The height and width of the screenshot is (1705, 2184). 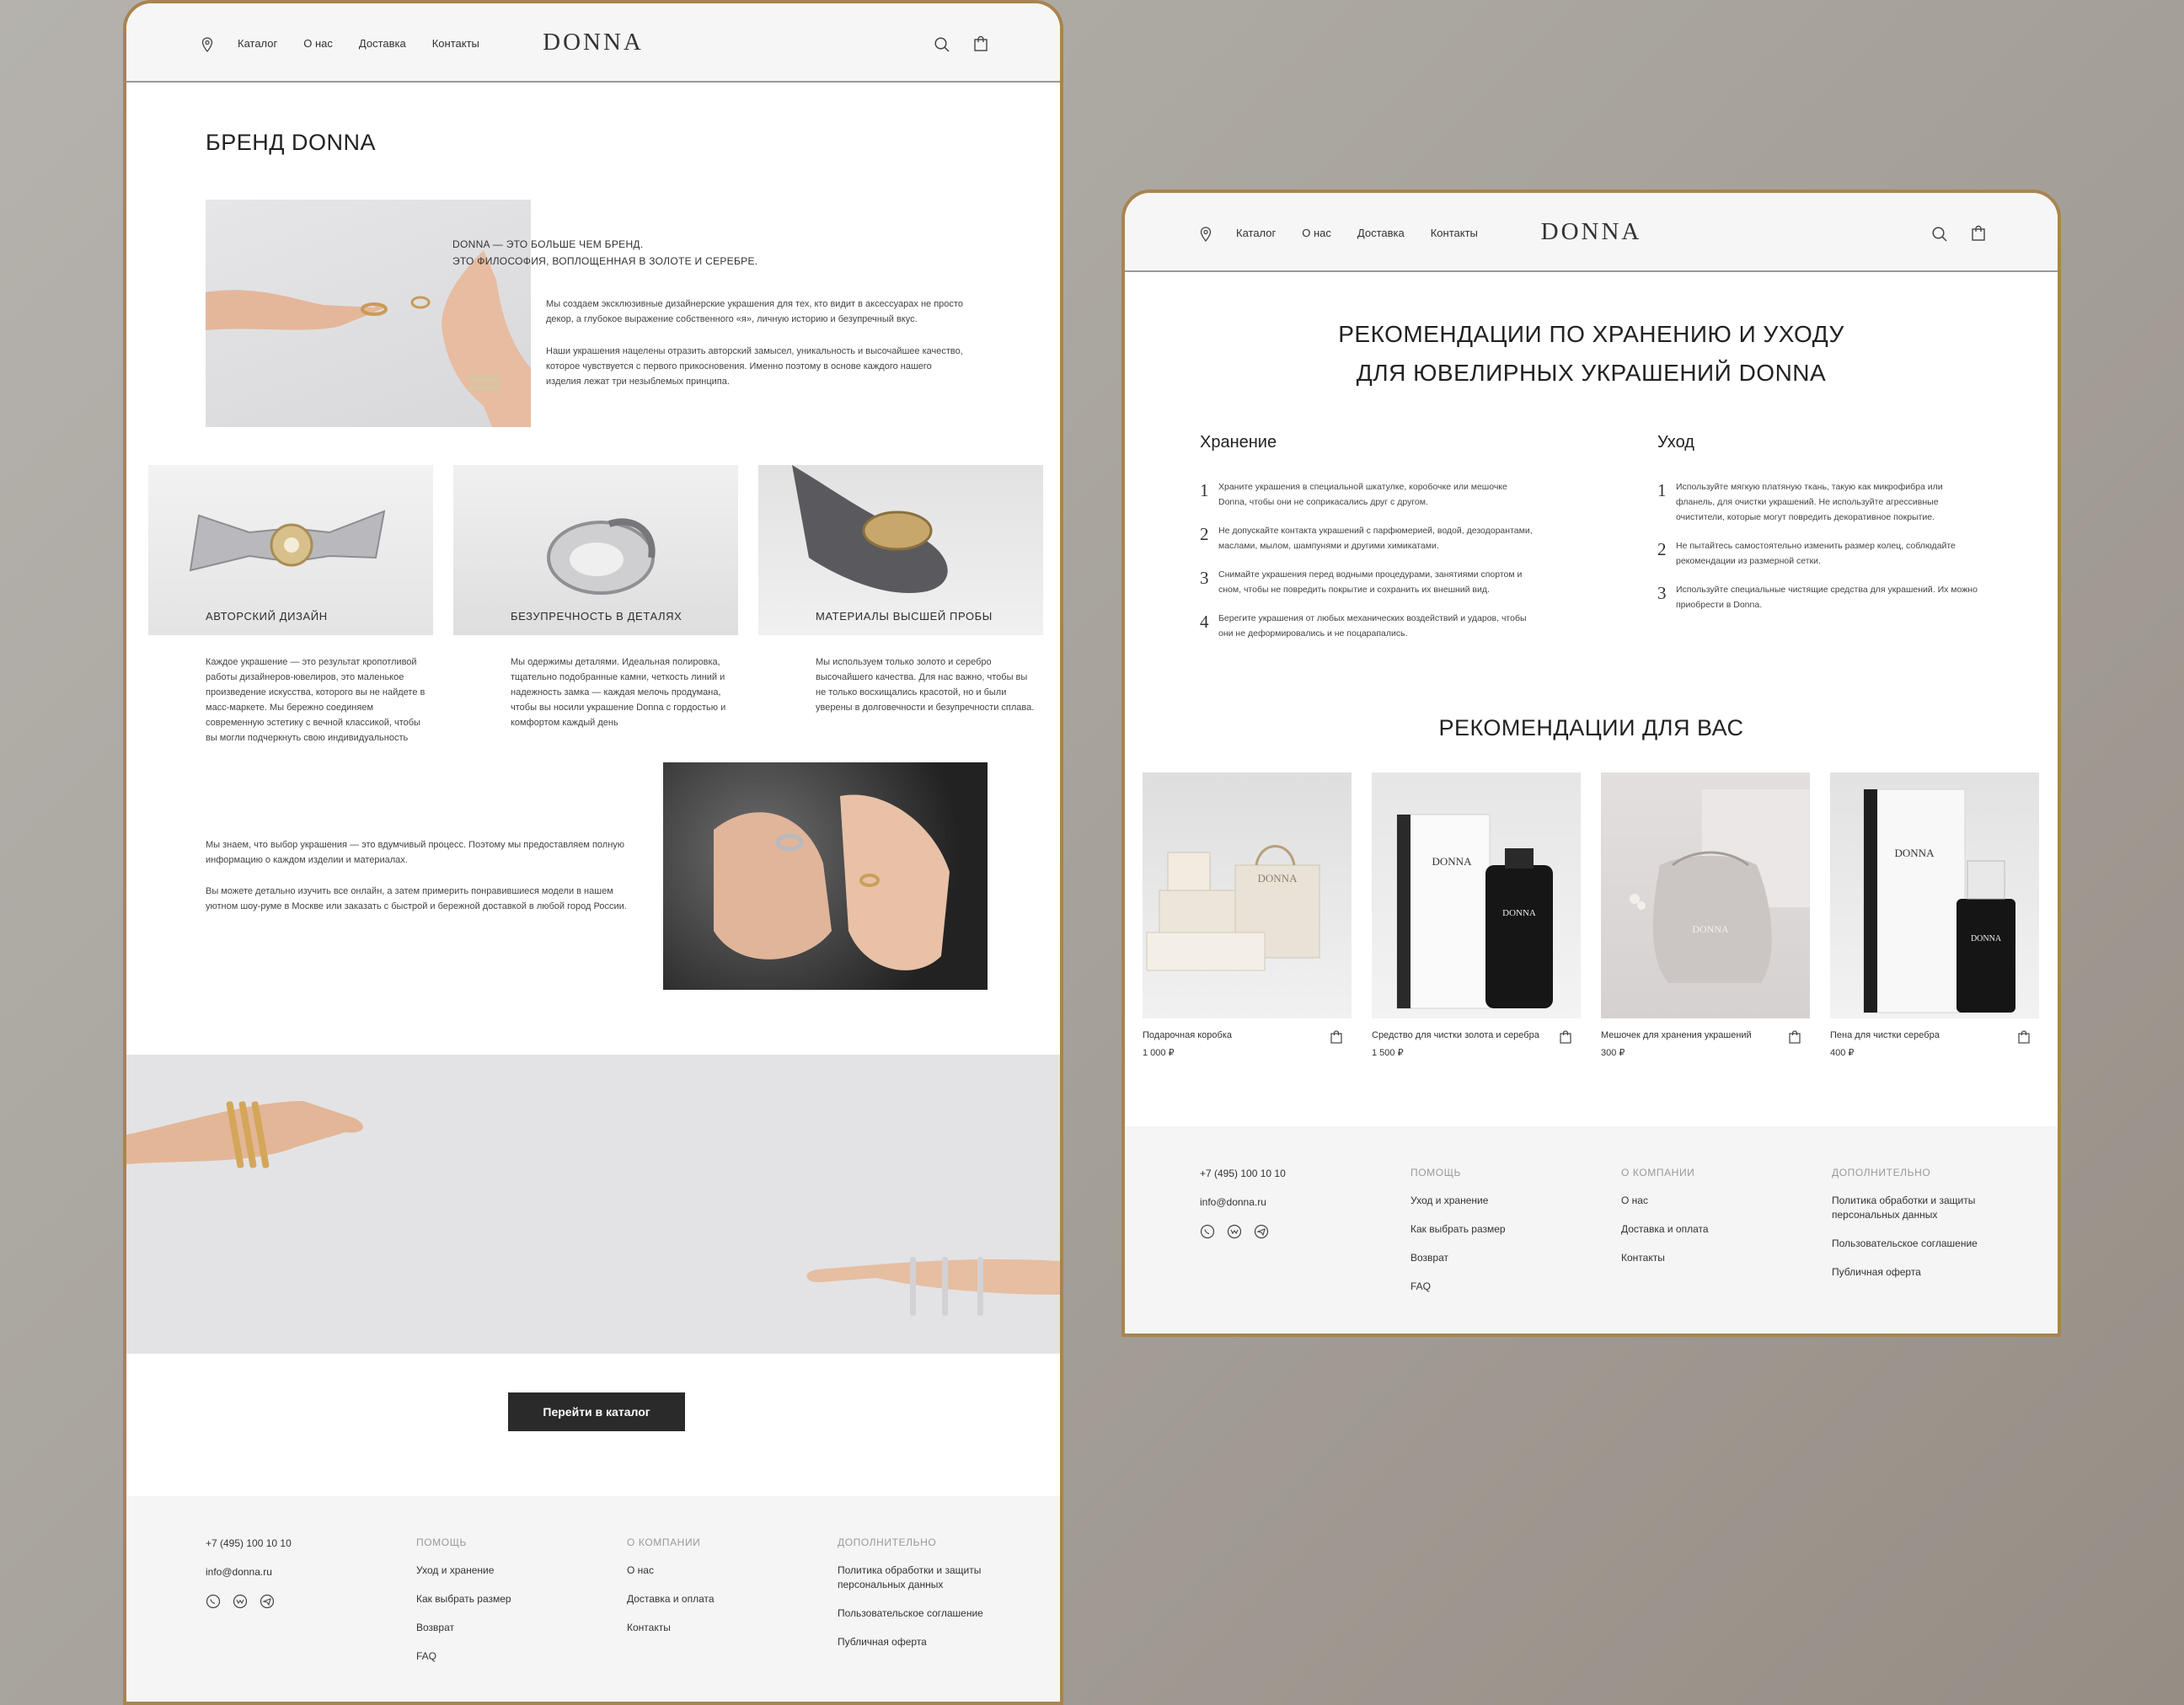 What do you see at coordinates (1476, 895) in the screenshot?
I see `product-image-gold-cleaner: DONNA DONNA` at bounding box center [1476, 895].